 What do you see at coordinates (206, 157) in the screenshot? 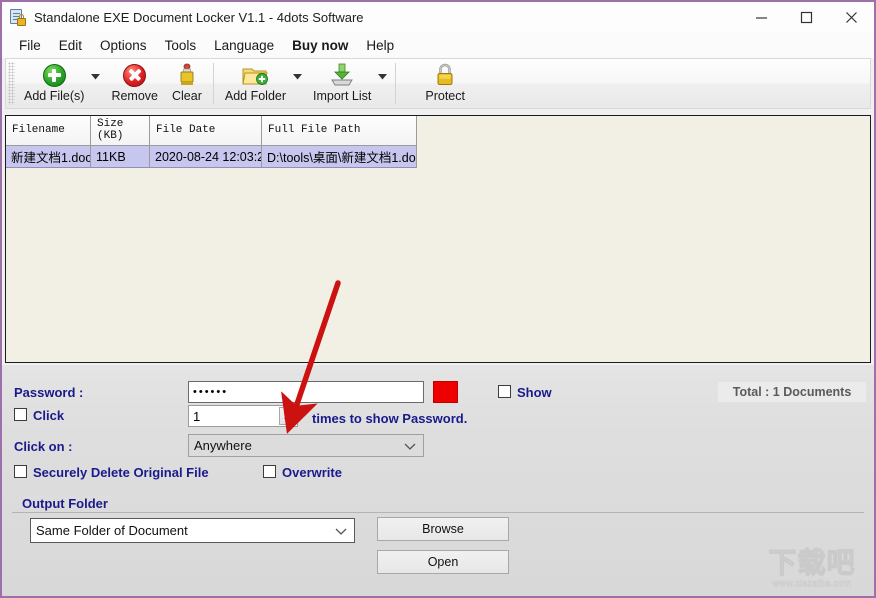
I see `cell-file-date: 2020-08-24 12:03:21` at bounding box center [206, 157].